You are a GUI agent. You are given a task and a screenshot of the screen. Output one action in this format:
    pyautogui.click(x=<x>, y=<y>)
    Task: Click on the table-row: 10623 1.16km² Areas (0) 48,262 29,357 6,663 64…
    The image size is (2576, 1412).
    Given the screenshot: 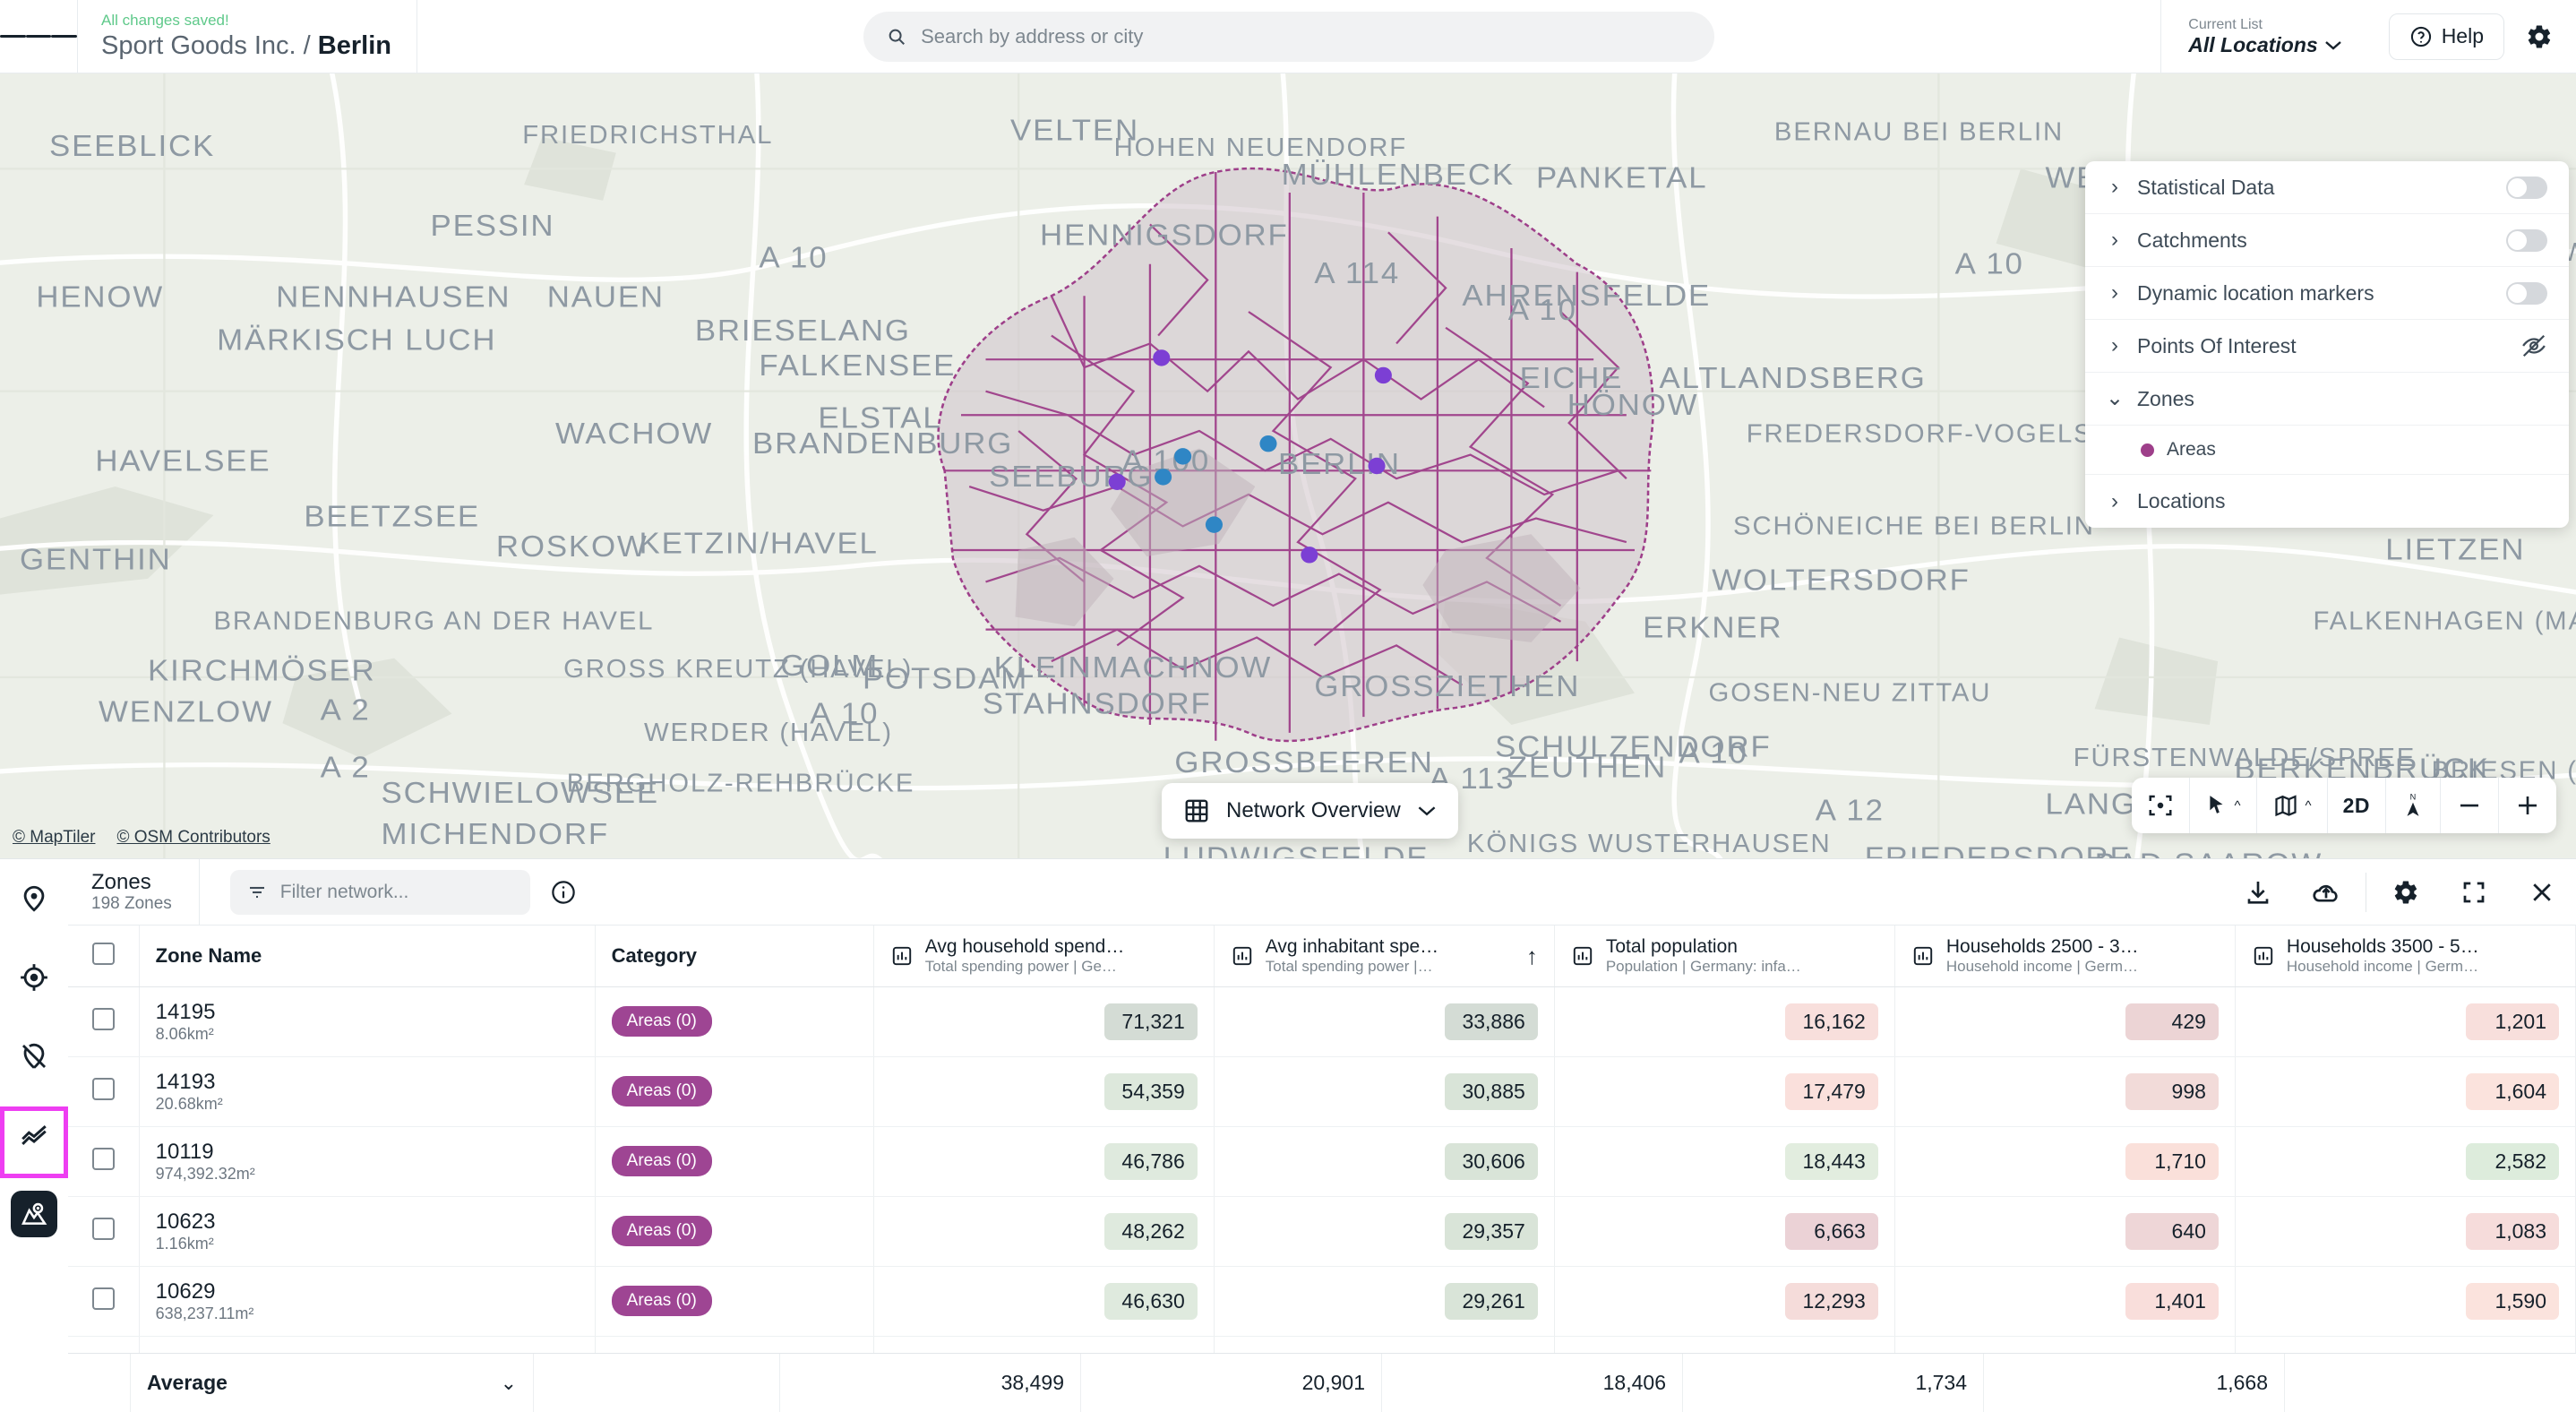 What is the action you would take?
    pyautogui.click(x=1322, y=1231)
    